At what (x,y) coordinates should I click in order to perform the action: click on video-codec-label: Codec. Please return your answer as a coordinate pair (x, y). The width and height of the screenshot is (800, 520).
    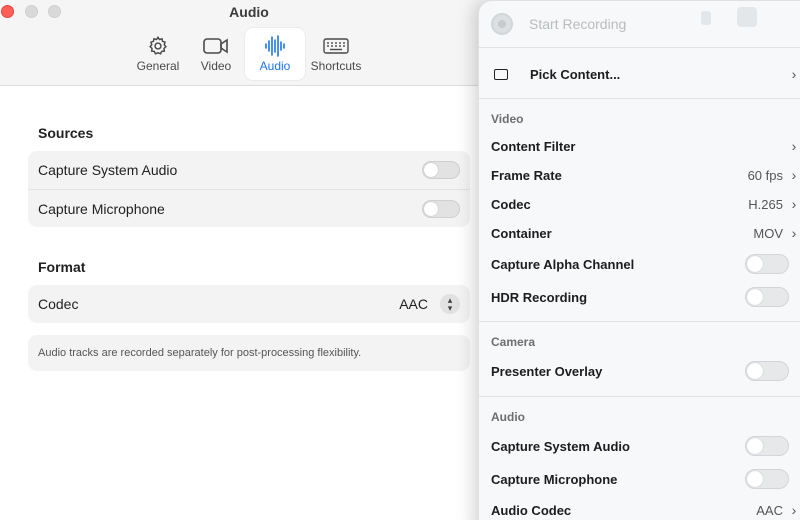
    Looking at the image, I should click on (511, 204).